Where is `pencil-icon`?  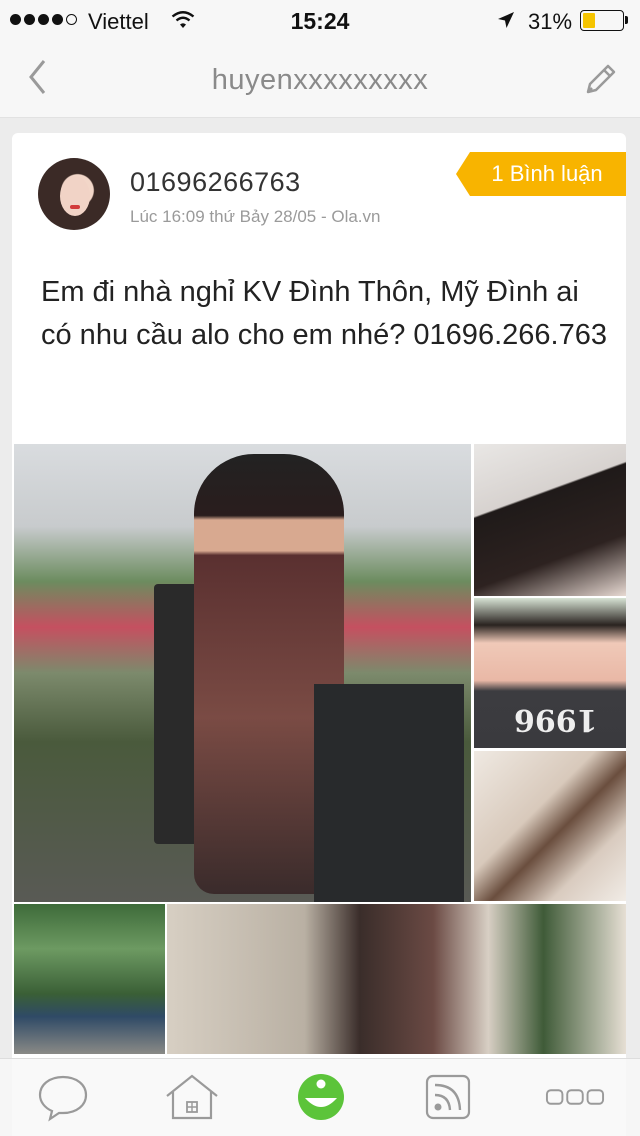
pencil-icon is located at coordinates (600, 80).